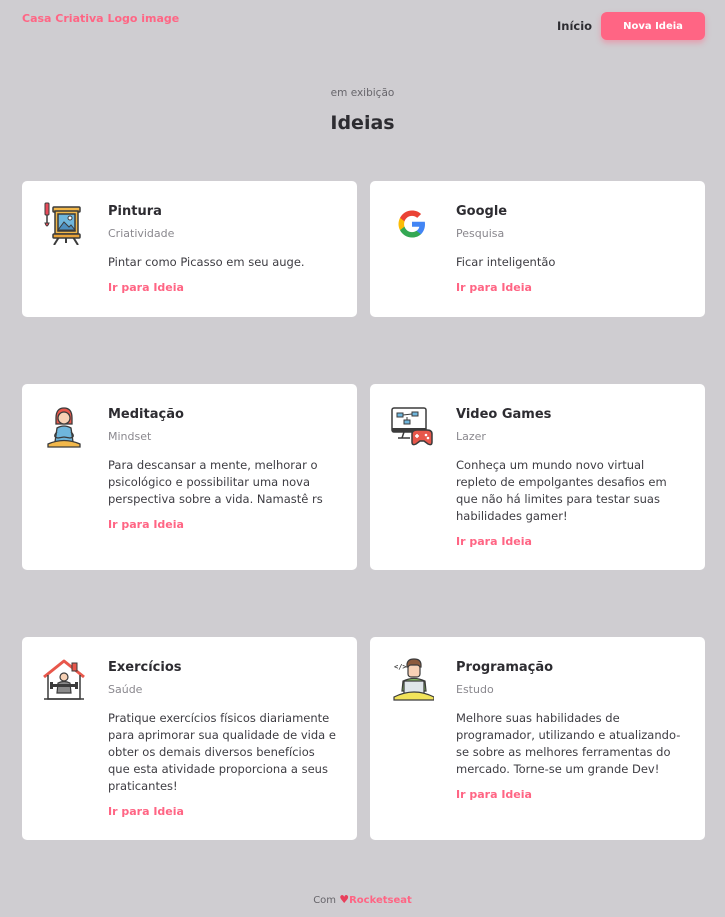  I want to click on idea-category: Criatividade, so click(141, 233).